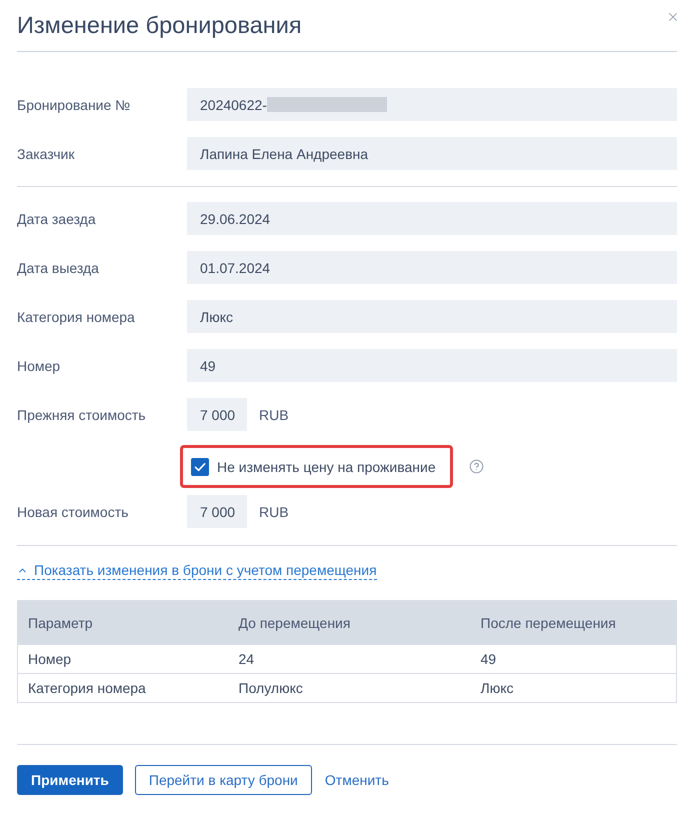 This screenshot has width=694, height=813. Describe the element at coordinates (235, 268) in the screenshot. I see `field-value: 01.07.2024` at that location.